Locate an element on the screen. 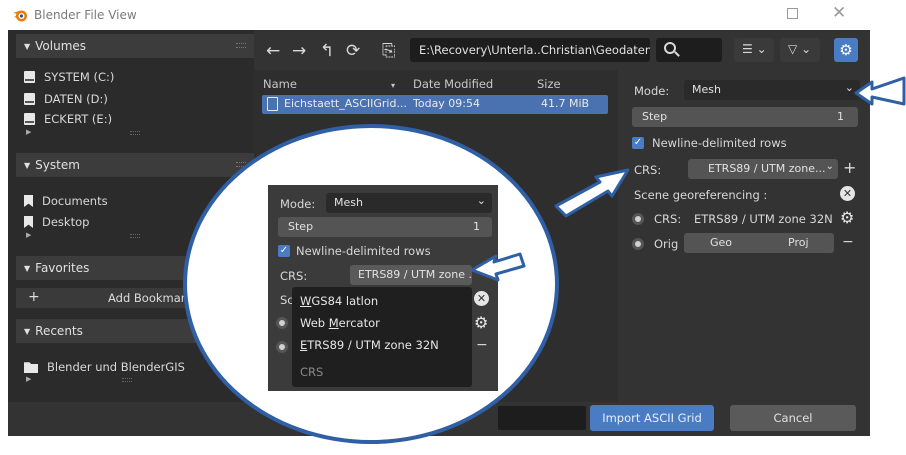  annotation-arrow is located at coordinates (498, 267).